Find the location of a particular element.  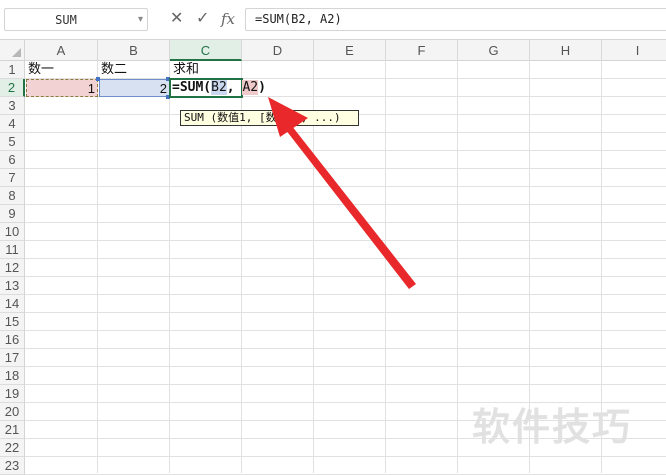

arrow-shaft is located at coordinates (349, 205).